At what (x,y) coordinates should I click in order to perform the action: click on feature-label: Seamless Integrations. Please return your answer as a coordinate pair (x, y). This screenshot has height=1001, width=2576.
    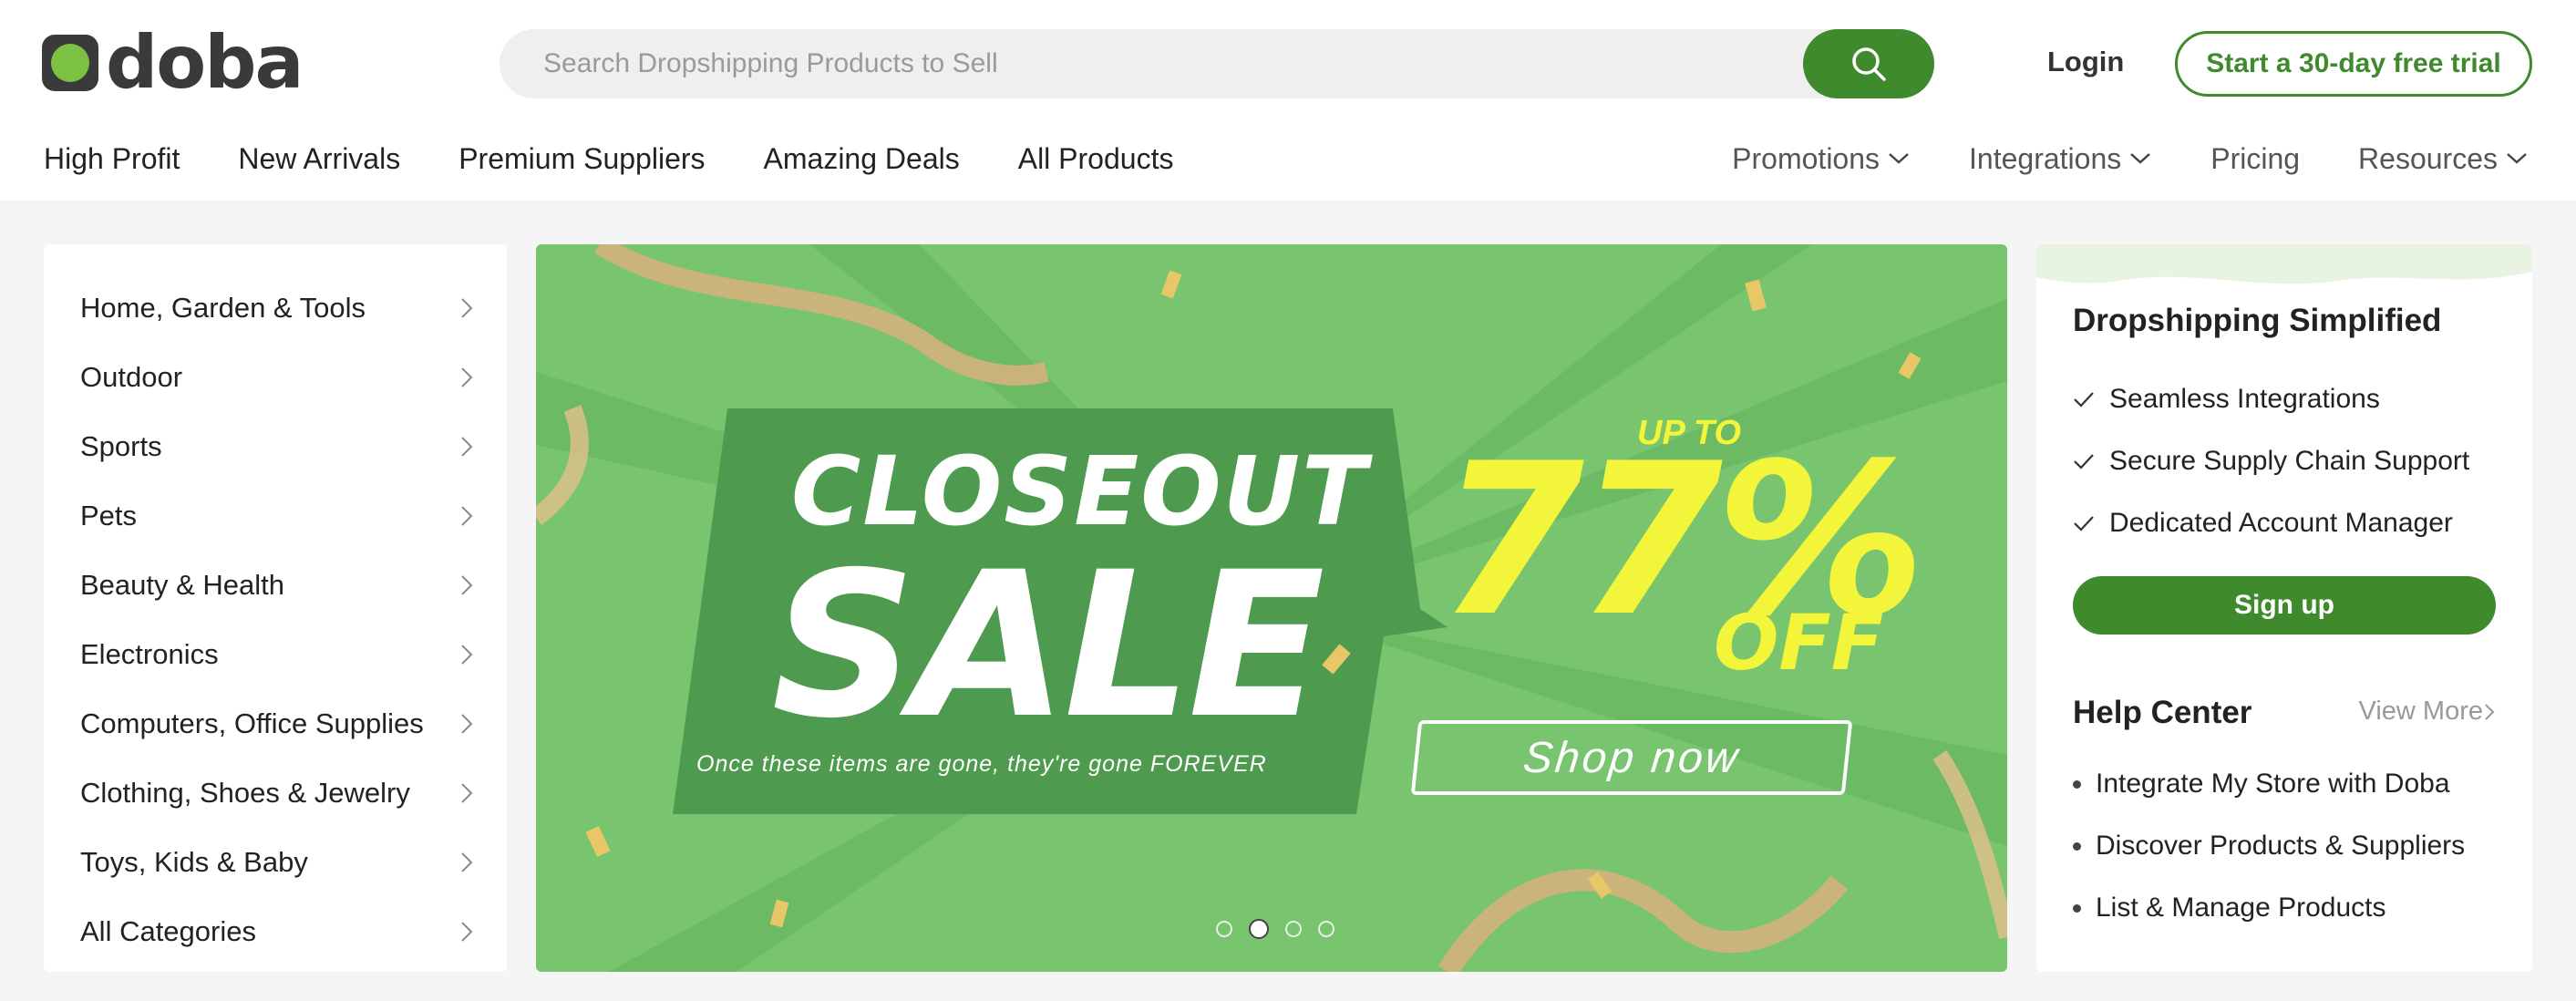
    Looking at the image, I should click on (2244, 399).